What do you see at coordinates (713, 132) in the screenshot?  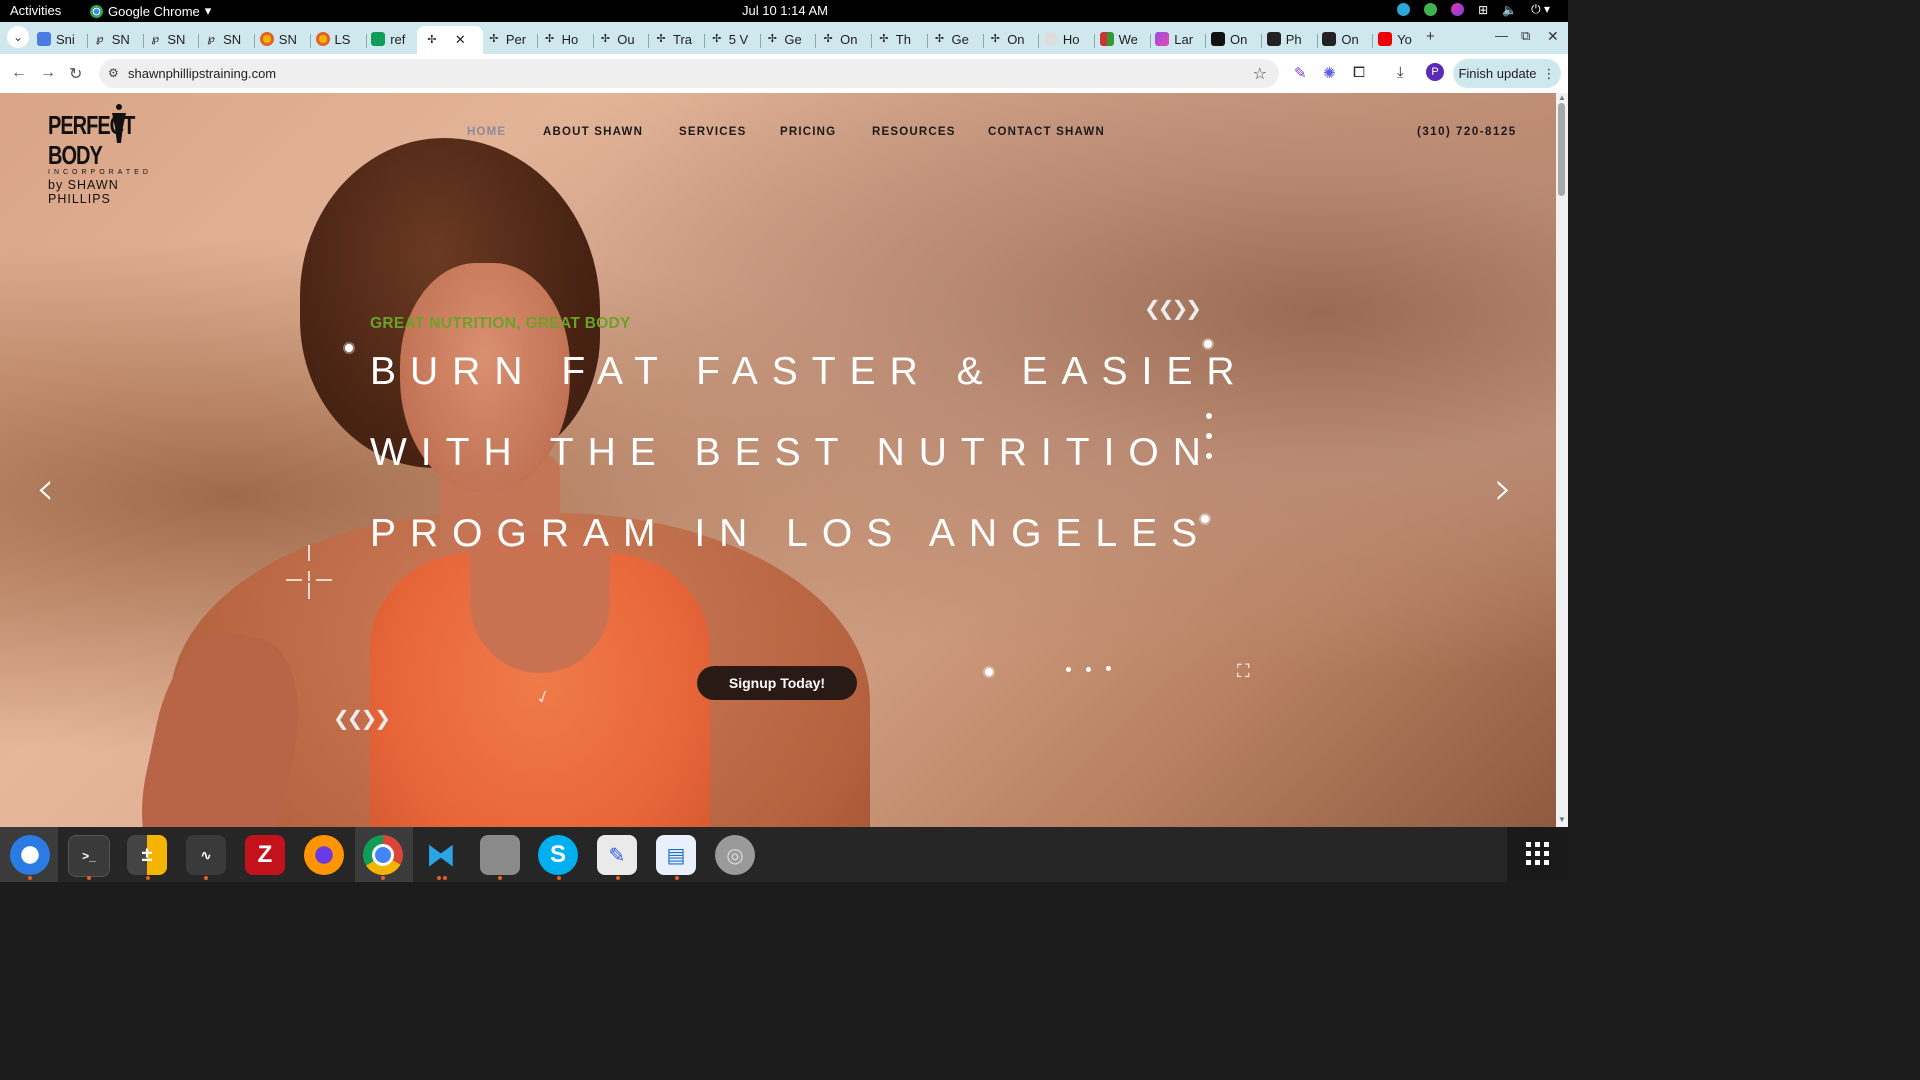 I see `nav-services: SERVICES` at bounding box center [713, 132].